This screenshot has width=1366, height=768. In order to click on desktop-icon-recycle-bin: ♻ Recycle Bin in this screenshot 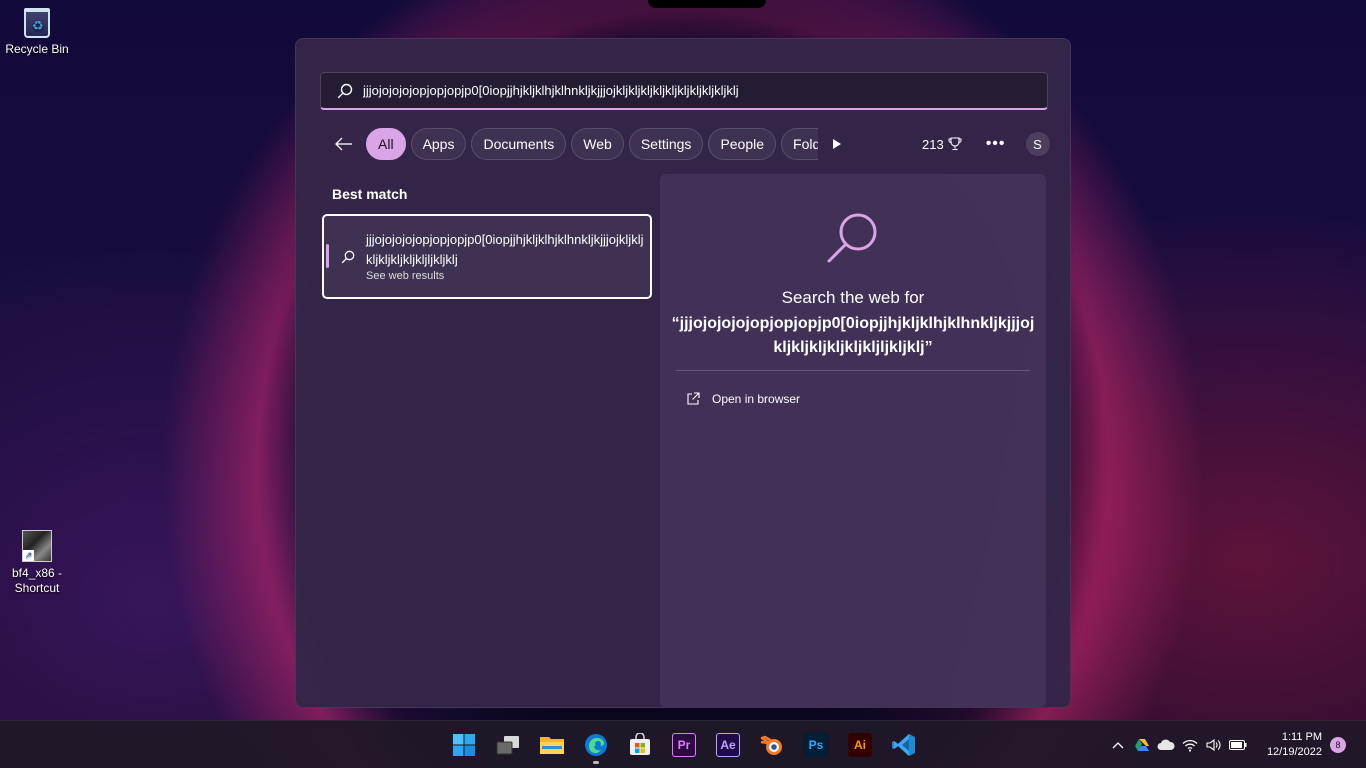, I will do `click(37, 32)`.